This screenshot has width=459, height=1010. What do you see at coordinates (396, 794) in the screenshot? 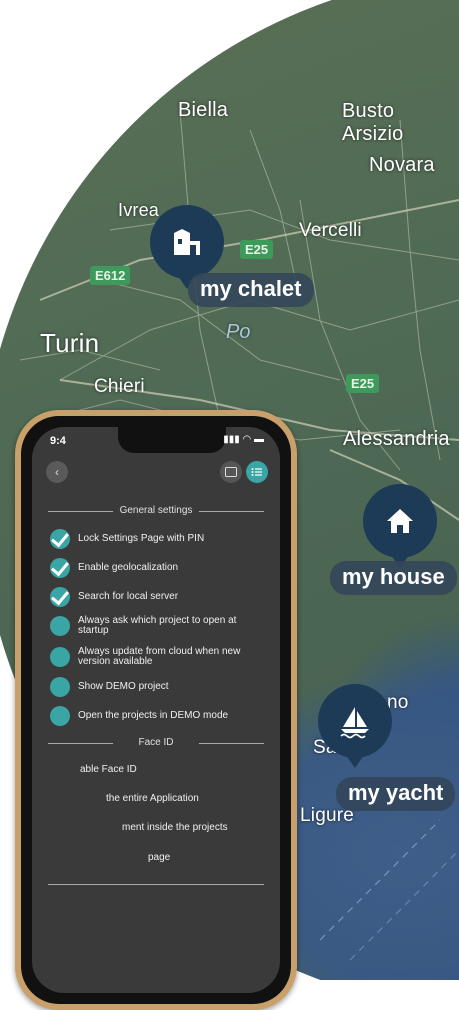
I see `yacht-label: my yacht` at bounding box center [396, 794].